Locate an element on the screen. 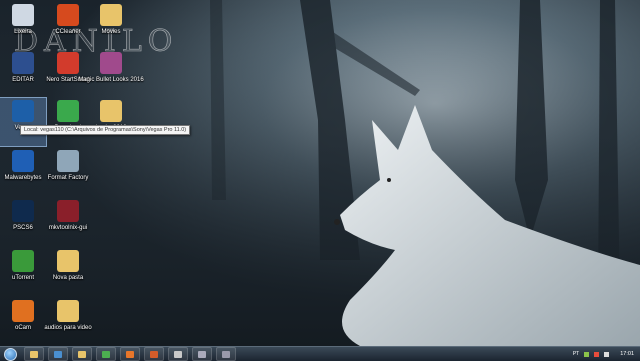 Image resolution: width=640 pixels, height=361 pixels. desktop-icon-magic-bullet-looks-2016: Magic Bullet Looks 2016 is located at coordinates (111, 74).